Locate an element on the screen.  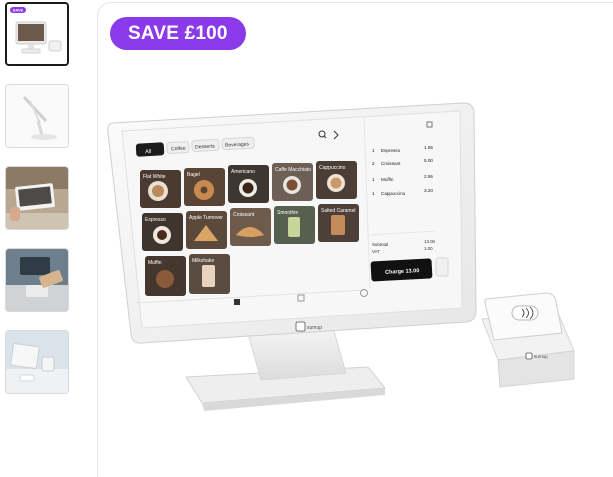
product-tile: Milkshake is located at coordinates (209, 274).